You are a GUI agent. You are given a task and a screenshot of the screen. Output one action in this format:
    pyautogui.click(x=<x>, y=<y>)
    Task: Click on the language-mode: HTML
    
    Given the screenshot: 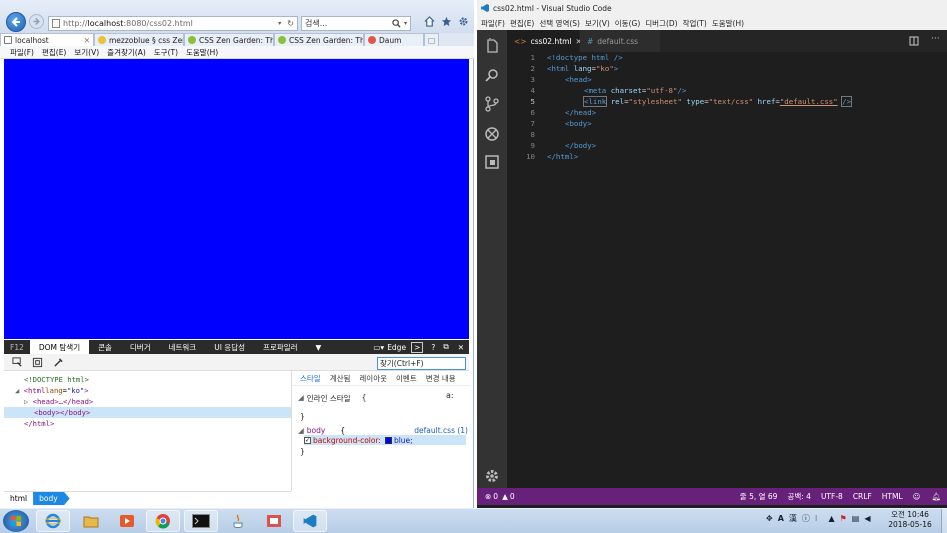 What is the action you would take?
    pyautogui.click(x=892, y=496)
    